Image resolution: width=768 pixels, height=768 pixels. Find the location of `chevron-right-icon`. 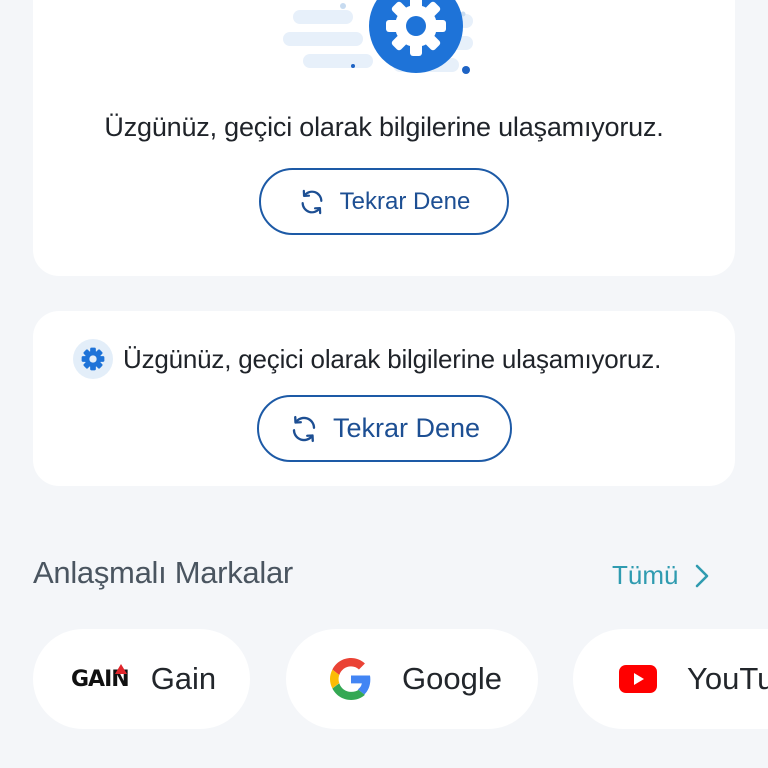

chevron-right-icon is located at coordinates (702, 576).